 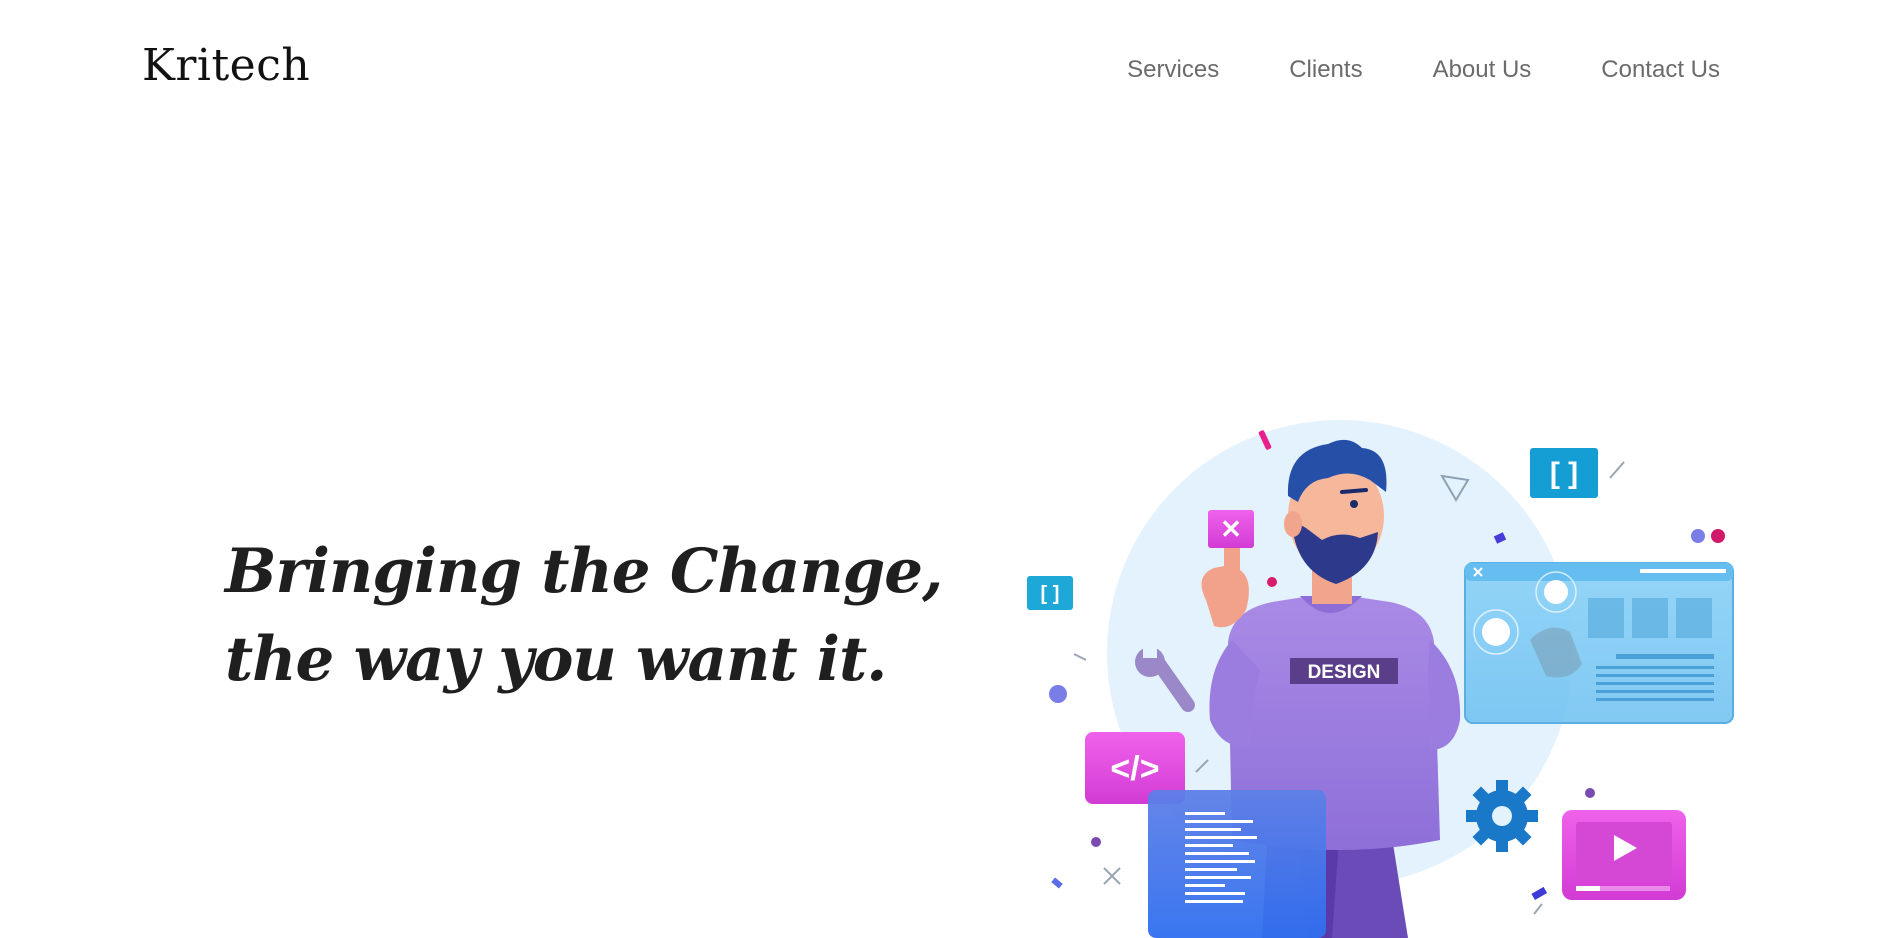 I want to click on code-document-icon, so click(x=1237, y=864).